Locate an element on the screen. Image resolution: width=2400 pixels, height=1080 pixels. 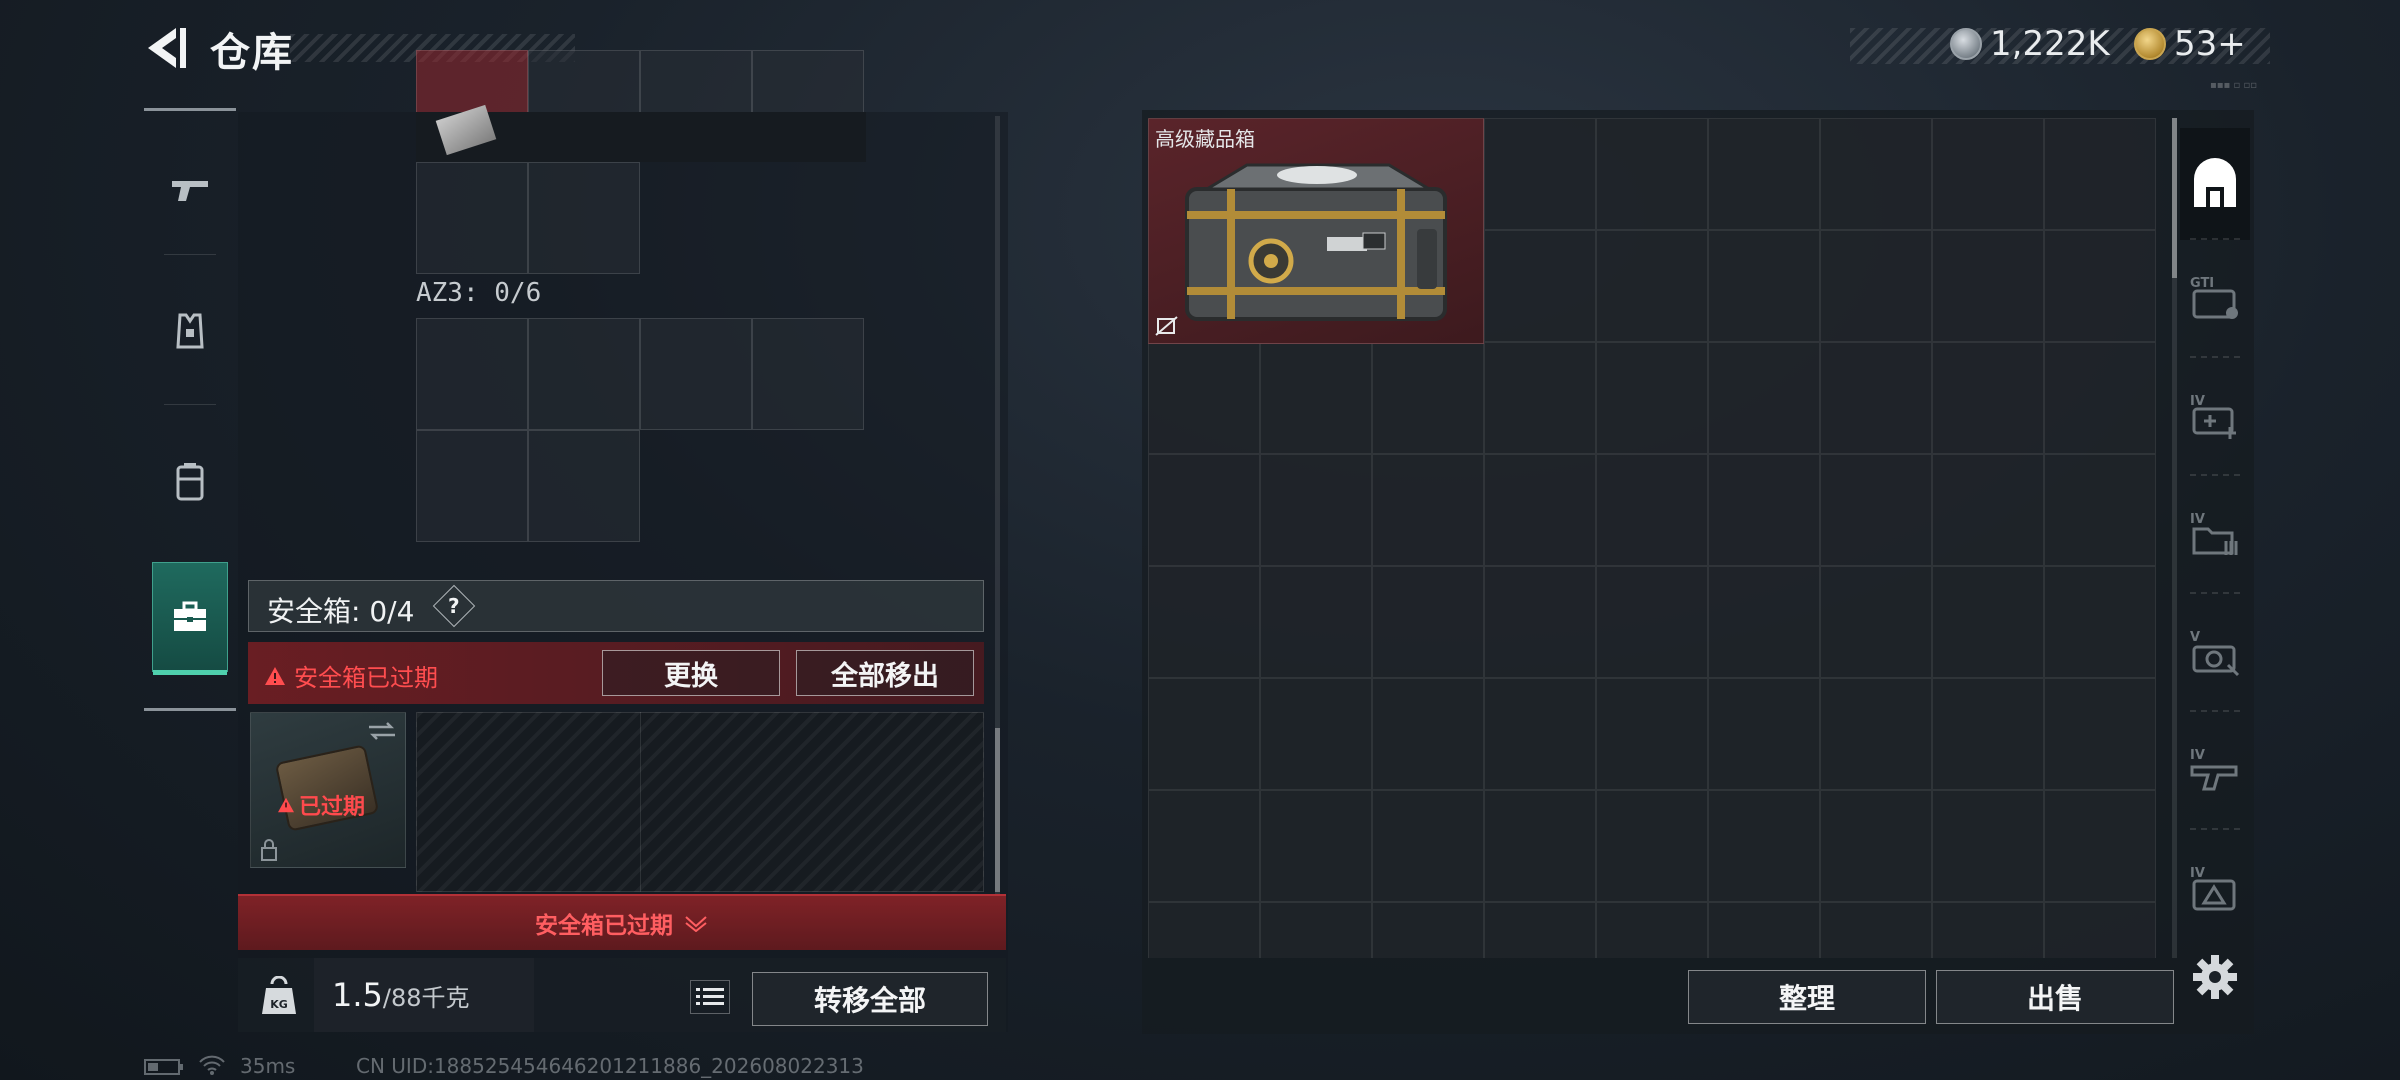
back-button is located at coordinates (165, 48).